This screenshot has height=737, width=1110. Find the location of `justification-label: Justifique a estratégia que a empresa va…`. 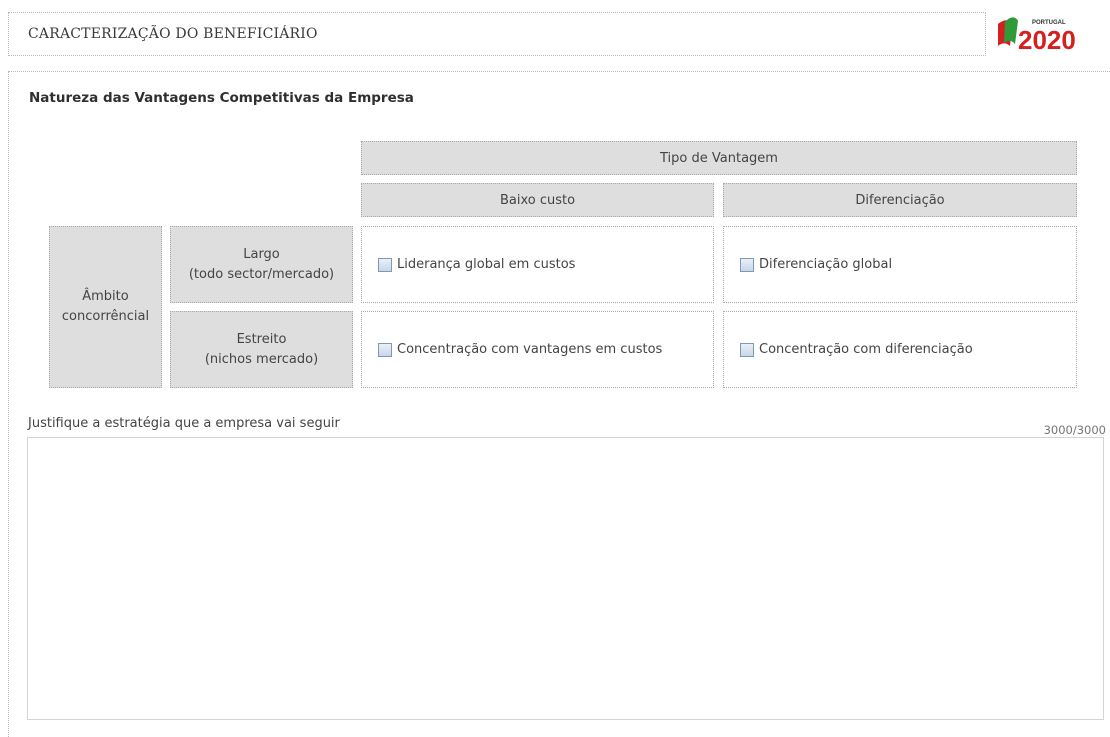

justification-label: Justifique a estratégia que a empresa va… is located at coordinates (184, 423).